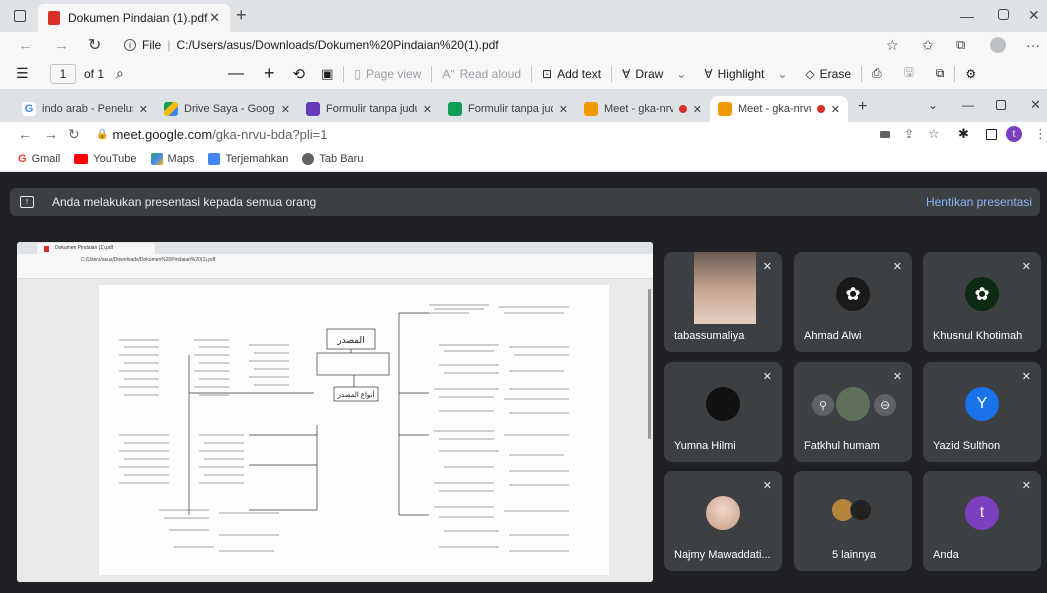 Image resolution: width=1047 pixels, height=593 pixels. What do you see at coordinates (892, 45) in the screenshot?
I see `favorite-icon: ☆` at bounding box center [892, 45].